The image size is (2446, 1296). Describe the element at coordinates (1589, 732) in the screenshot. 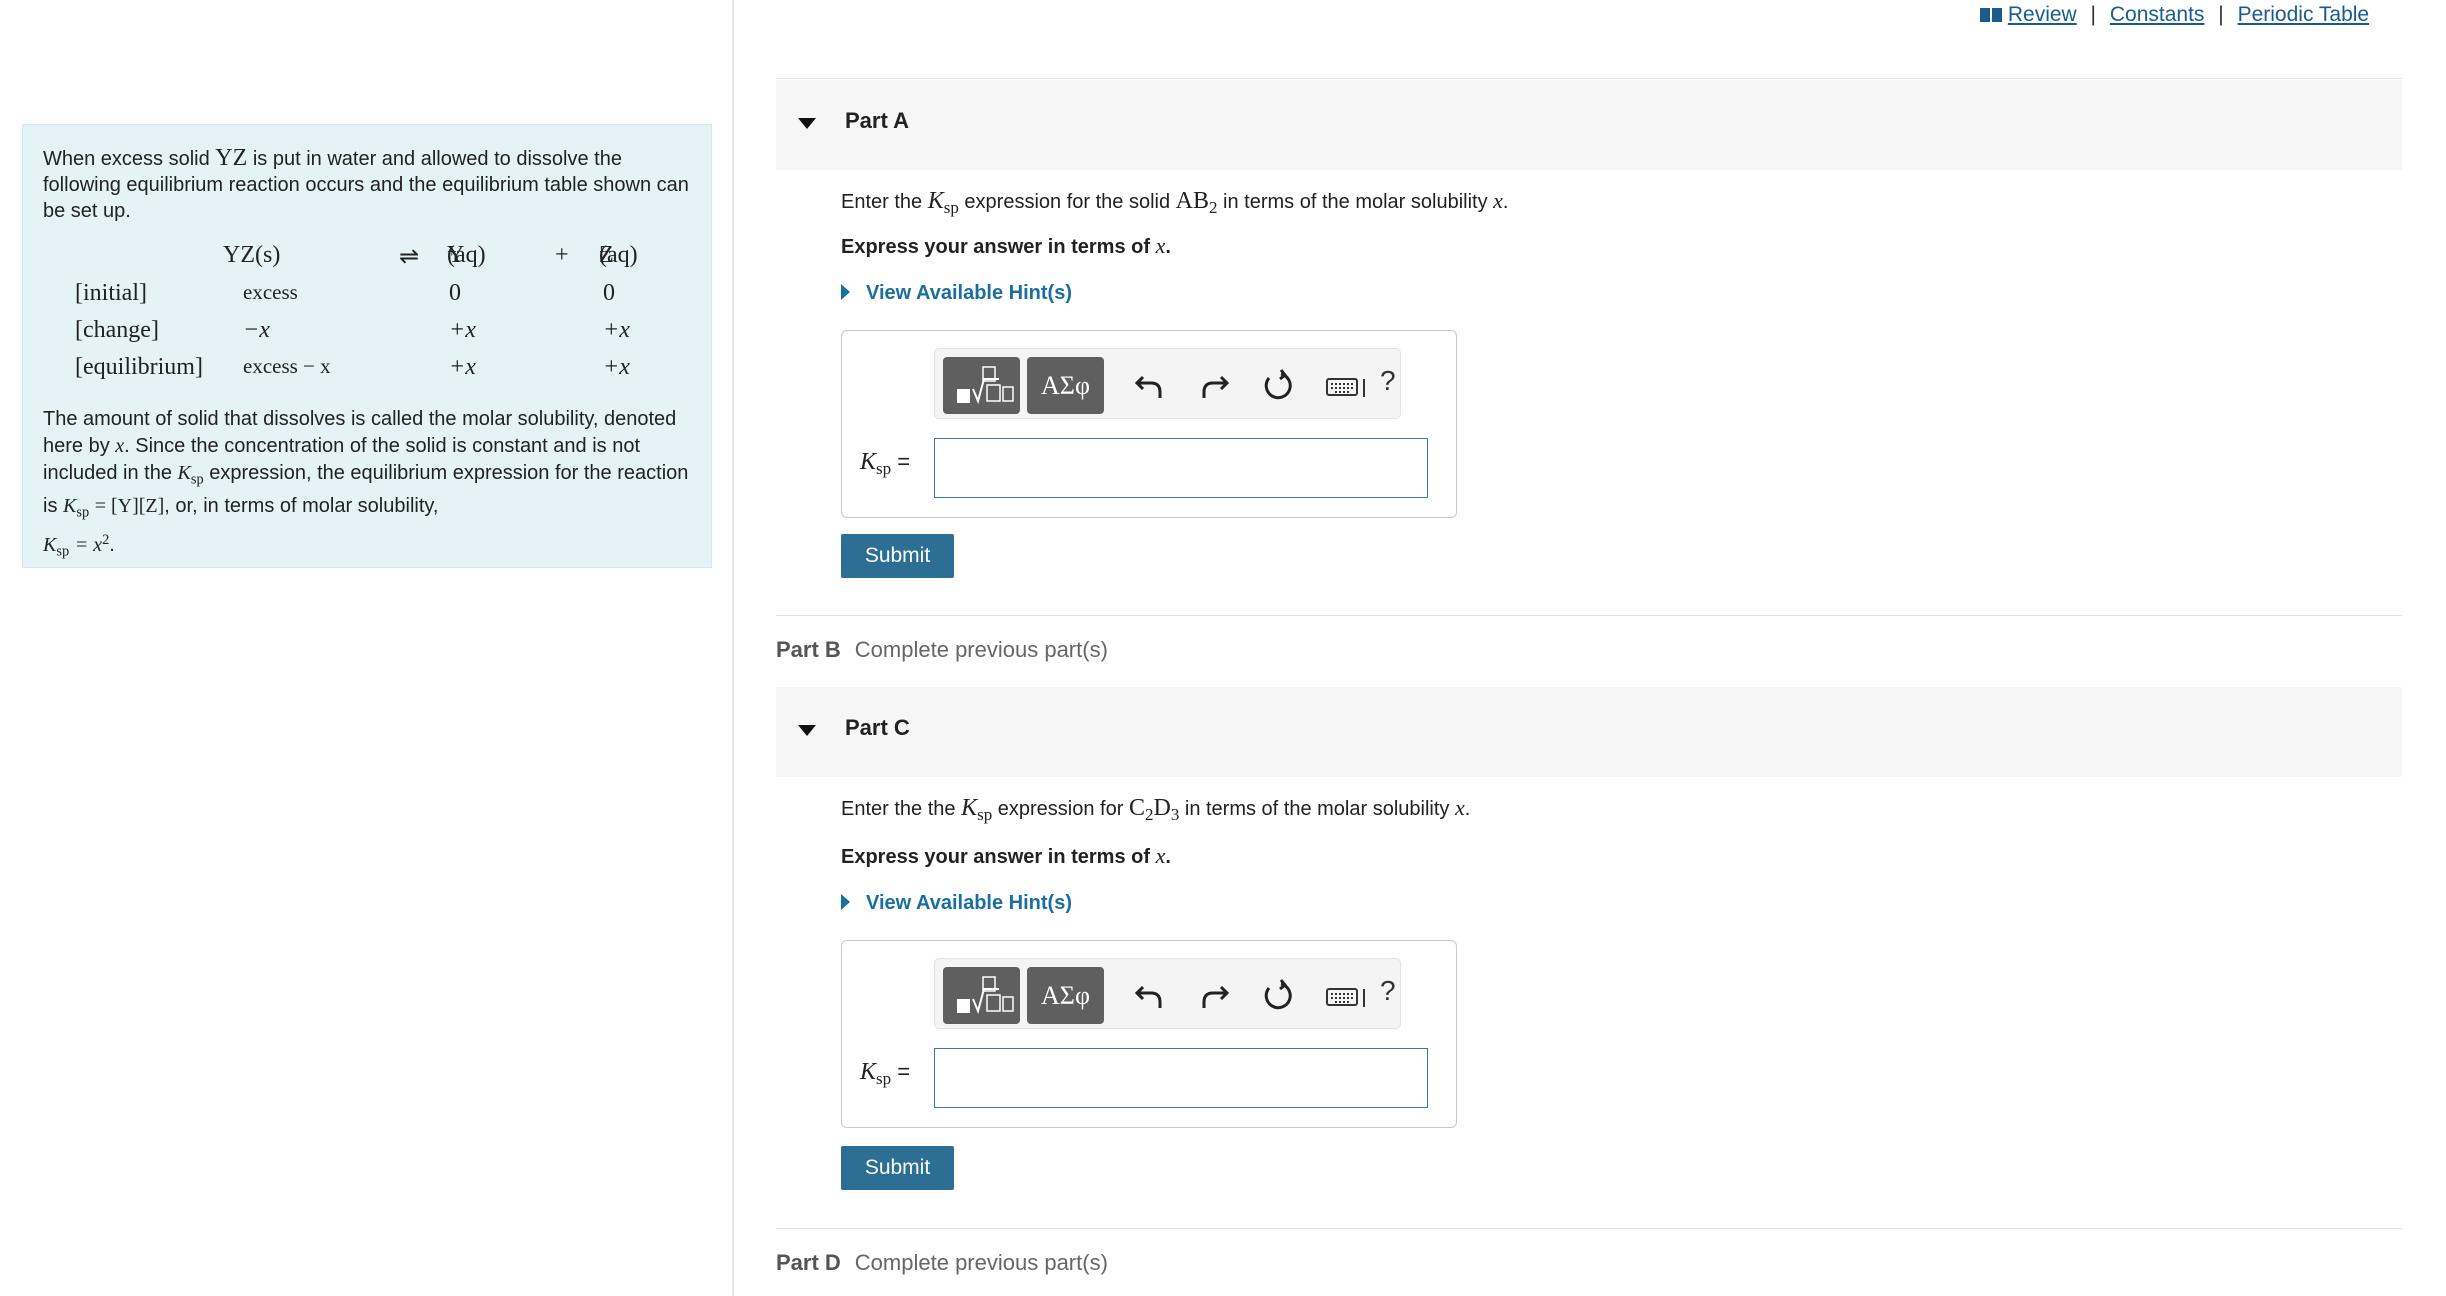

I see `part-c-header: Part C` at that location.